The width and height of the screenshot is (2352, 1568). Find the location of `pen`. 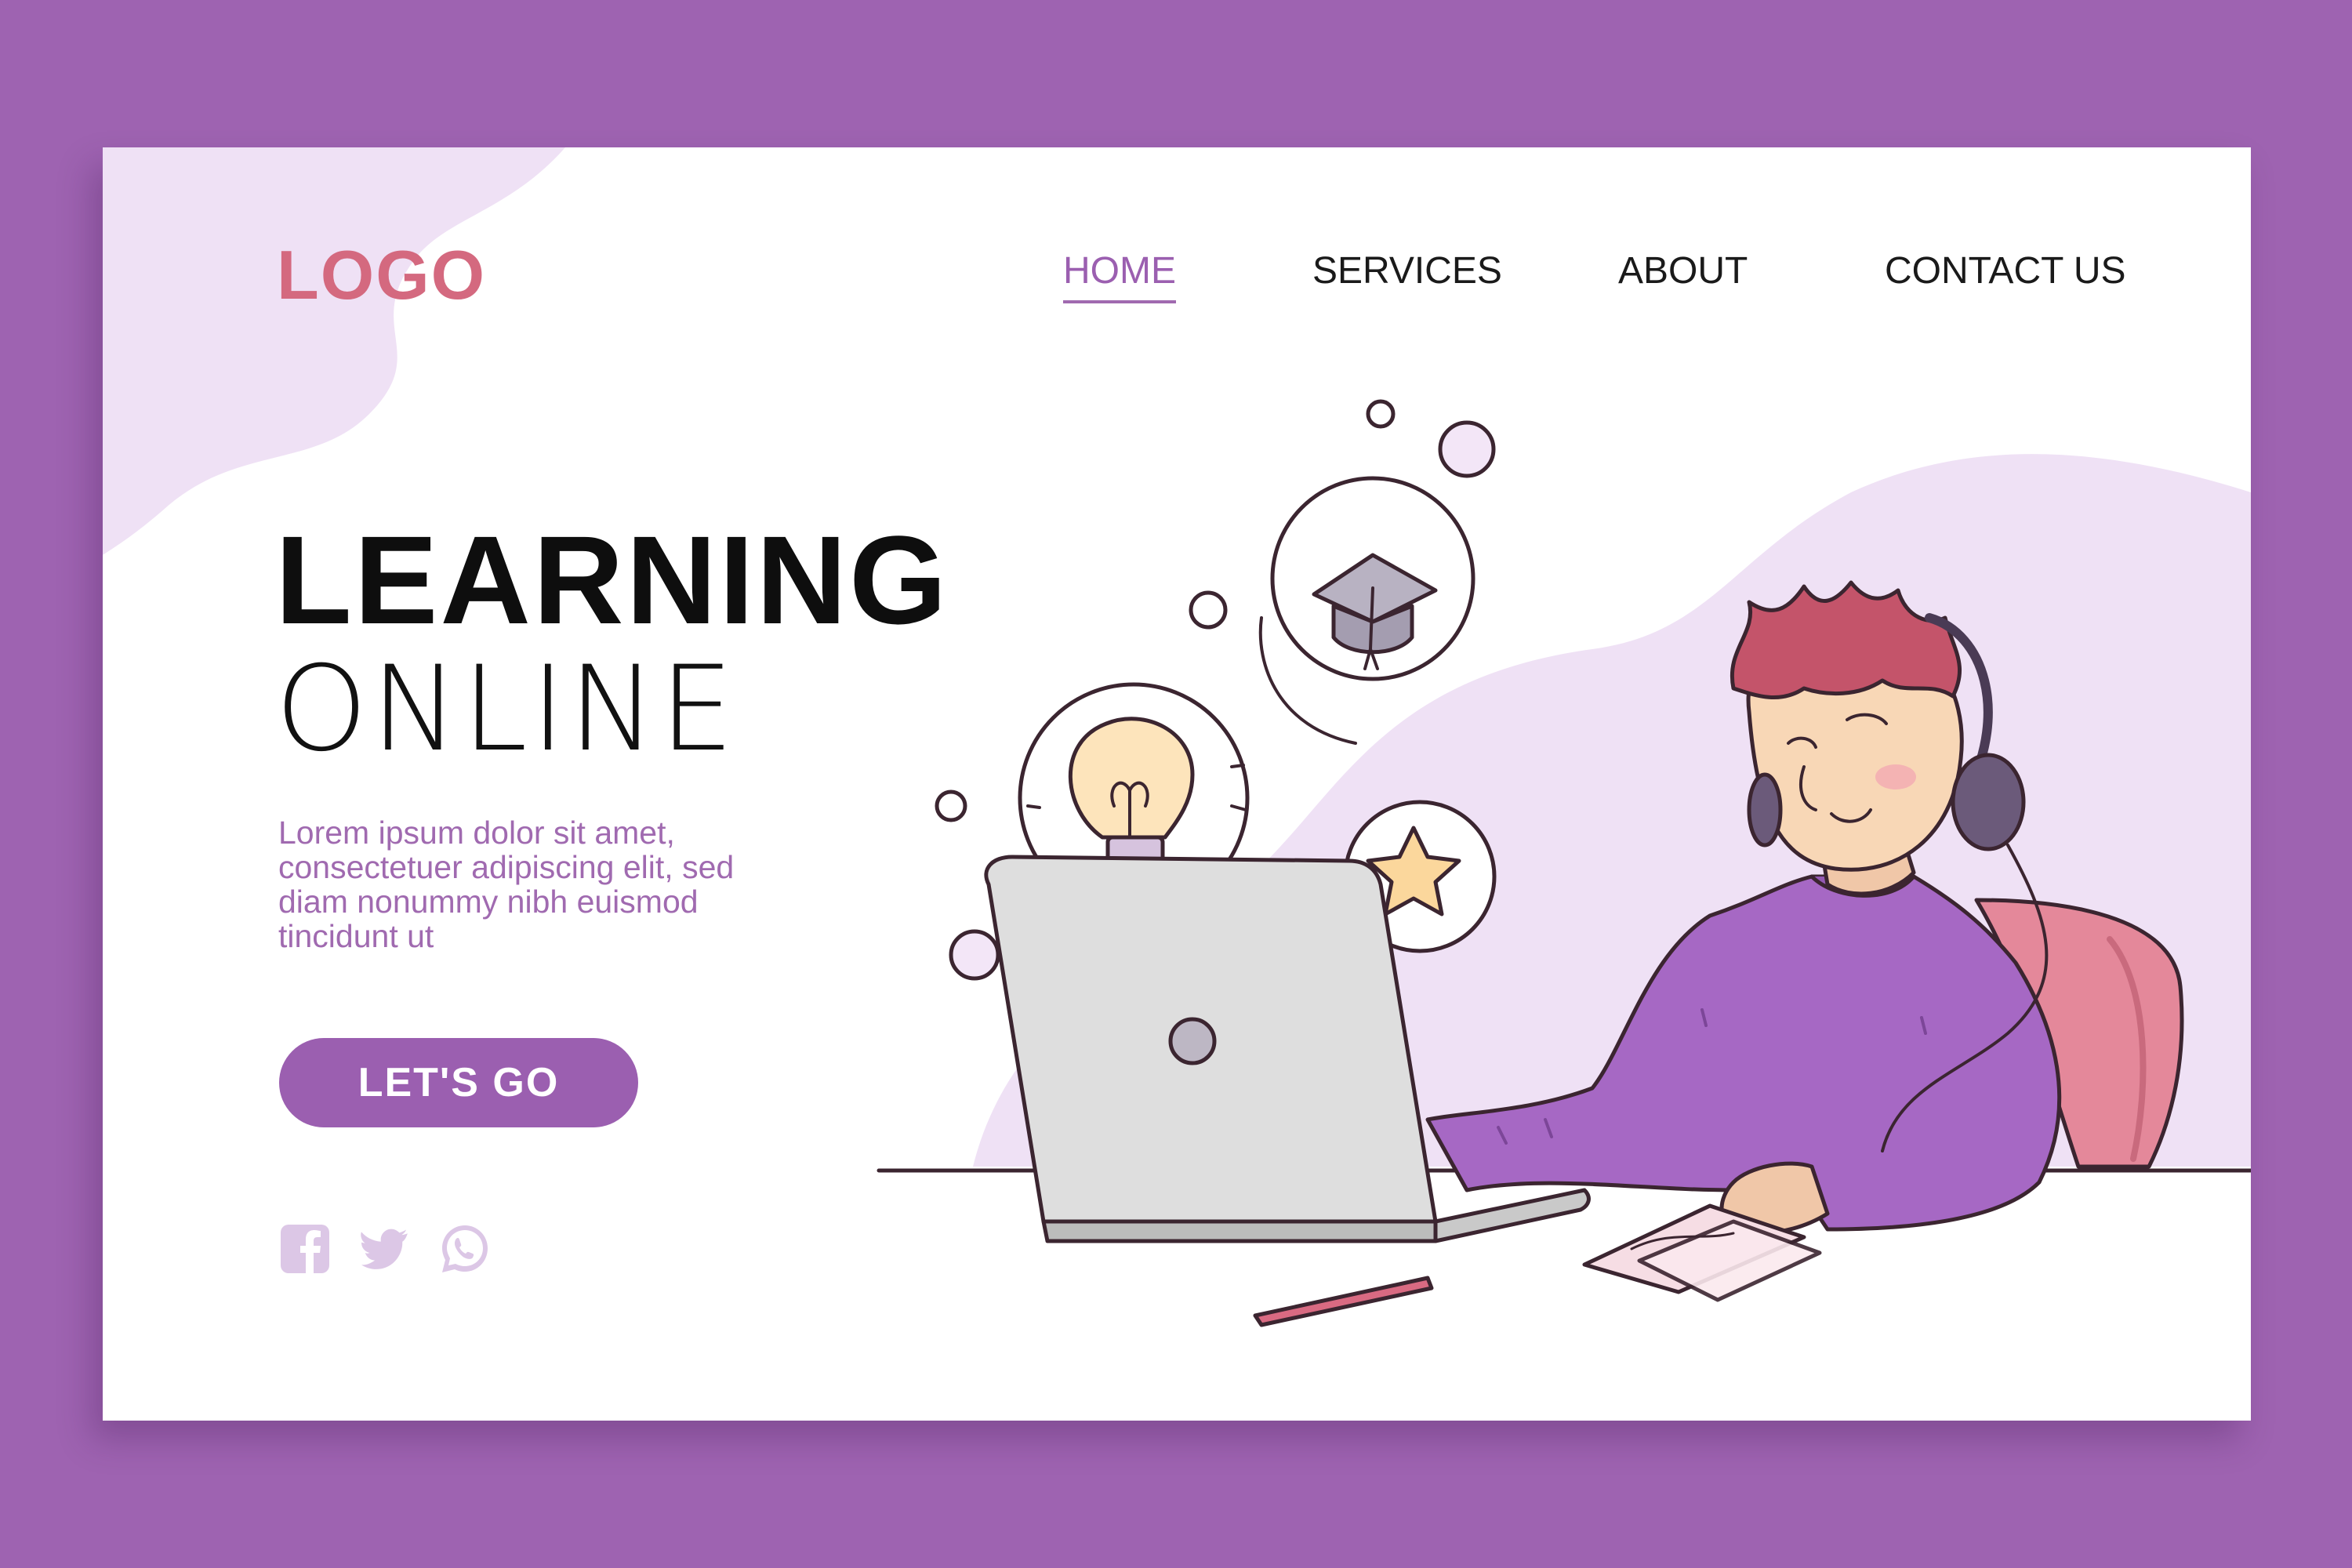

pen is located at coordinates (1343, 1301).